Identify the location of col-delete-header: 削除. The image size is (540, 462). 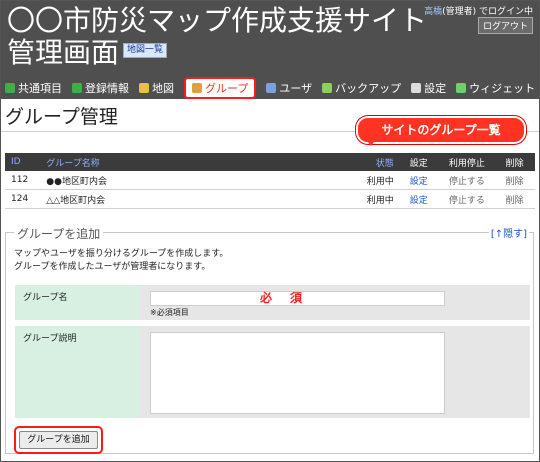
(514, 163).